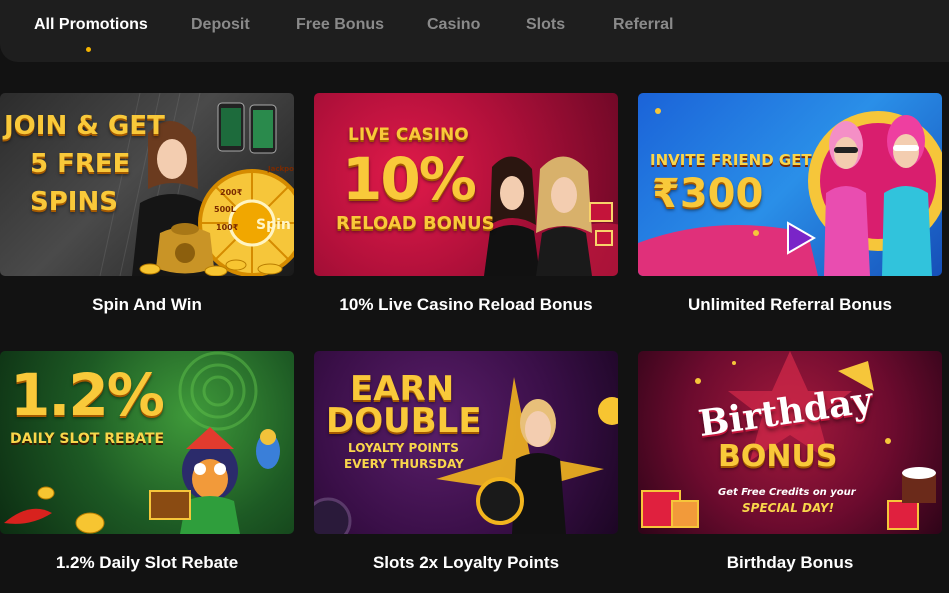  What do you see at coordinates (731, 160) in the screenshot?
I see `referral-banner-line1: INVITE FRIEND GET` at bounding box center [731, 160].